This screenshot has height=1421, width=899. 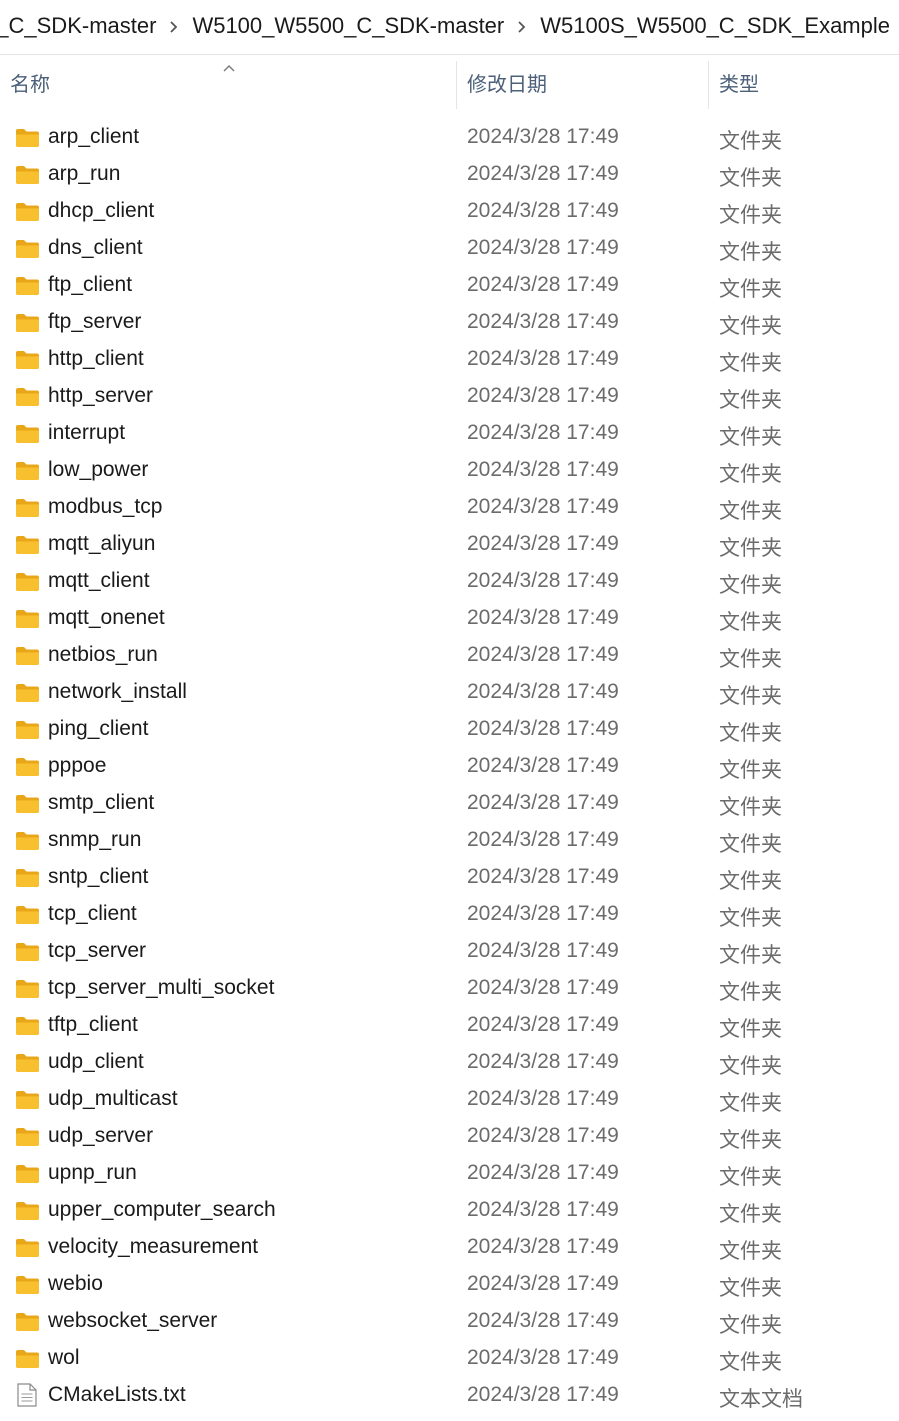 I want to click on file-row: dhcp_client 2024/3/28 17:49 文件夹, so click(x=449, y=212).